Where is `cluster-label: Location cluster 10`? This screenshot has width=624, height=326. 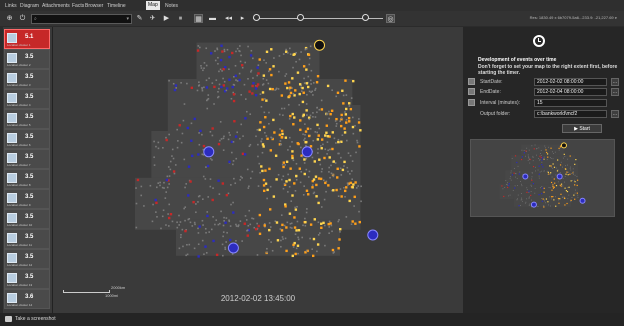 cluster-label: Location cluster 10 is located at coordinates (20, 225).